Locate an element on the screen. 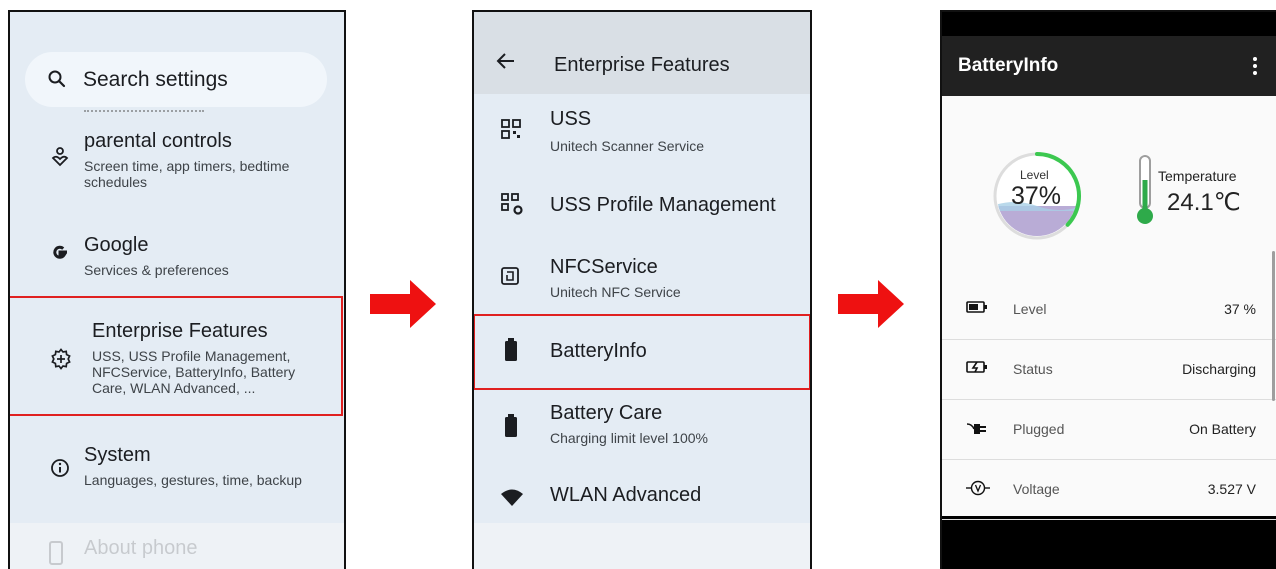 Image resolution: width=1276 pixels, height=569 pixels. item-subtitle: Unitech Scanner Service is located at coordinates (627, 146).